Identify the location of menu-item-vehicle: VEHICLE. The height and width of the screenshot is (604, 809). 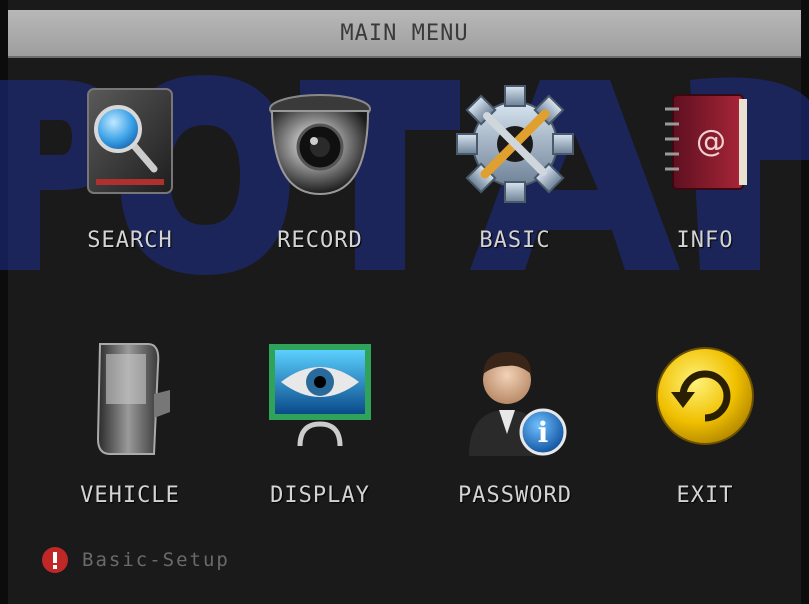
(130, 430).